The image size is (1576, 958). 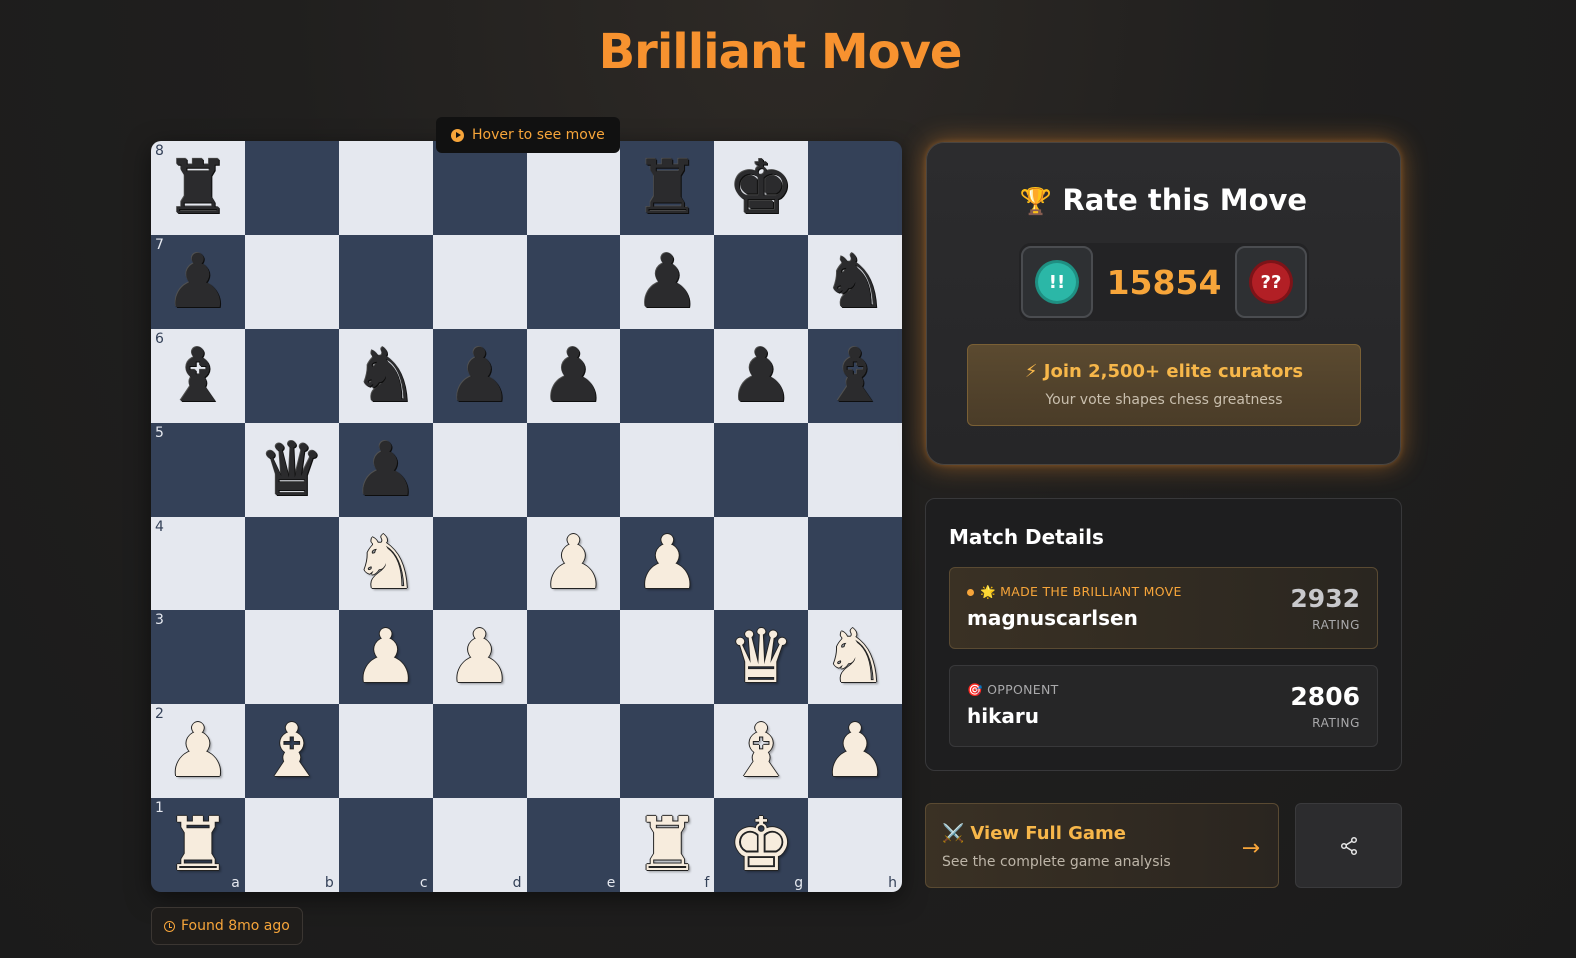 What do you see at coordinates (573, 281) in the screenshot?
I see `square-e7` at bounding box center [573, 281].